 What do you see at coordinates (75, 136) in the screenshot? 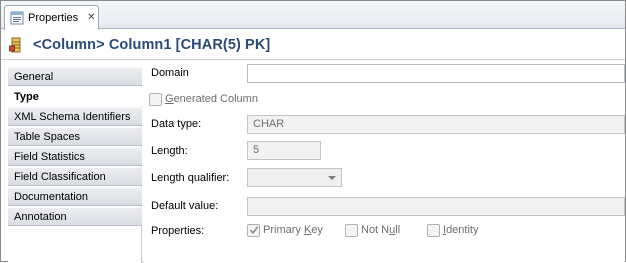
I see `sidebar-item-table-spaces: Table Spaces` at bounding box center [75, 136].